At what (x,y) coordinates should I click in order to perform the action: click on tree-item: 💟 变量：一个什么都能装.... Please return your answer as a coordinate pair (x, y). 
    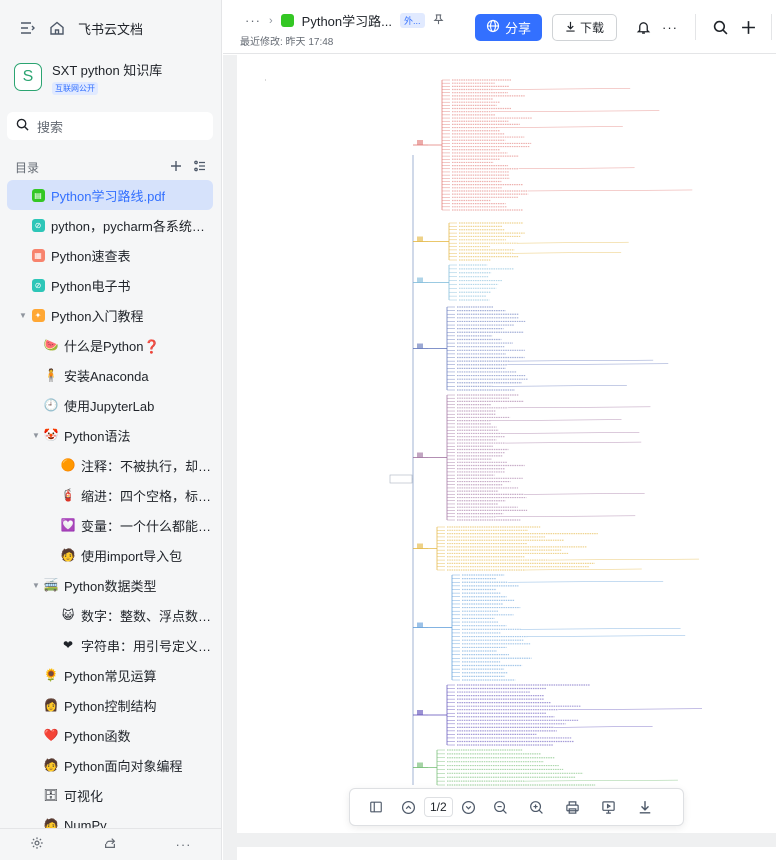
    Looking at the image, I should click on (110, 525).